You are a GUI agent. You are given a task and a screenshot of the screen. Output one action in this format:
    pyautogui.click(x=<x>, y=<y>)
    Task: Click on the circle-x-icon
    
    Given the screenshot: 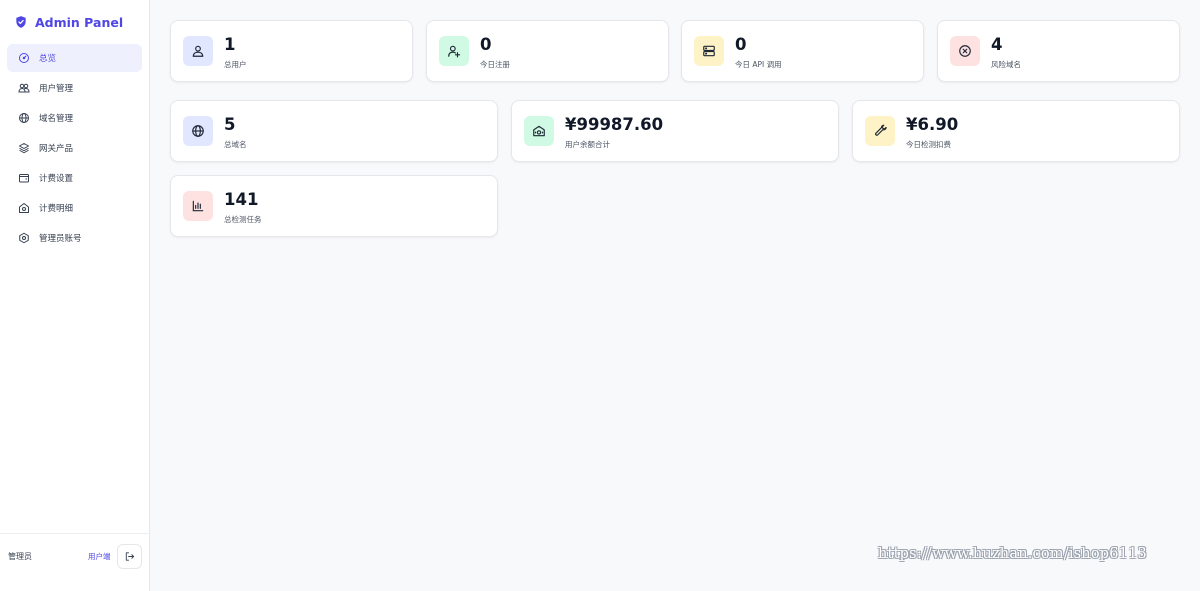 What is the action you would take?
    pyautogui.click(x=965, y=51)
    